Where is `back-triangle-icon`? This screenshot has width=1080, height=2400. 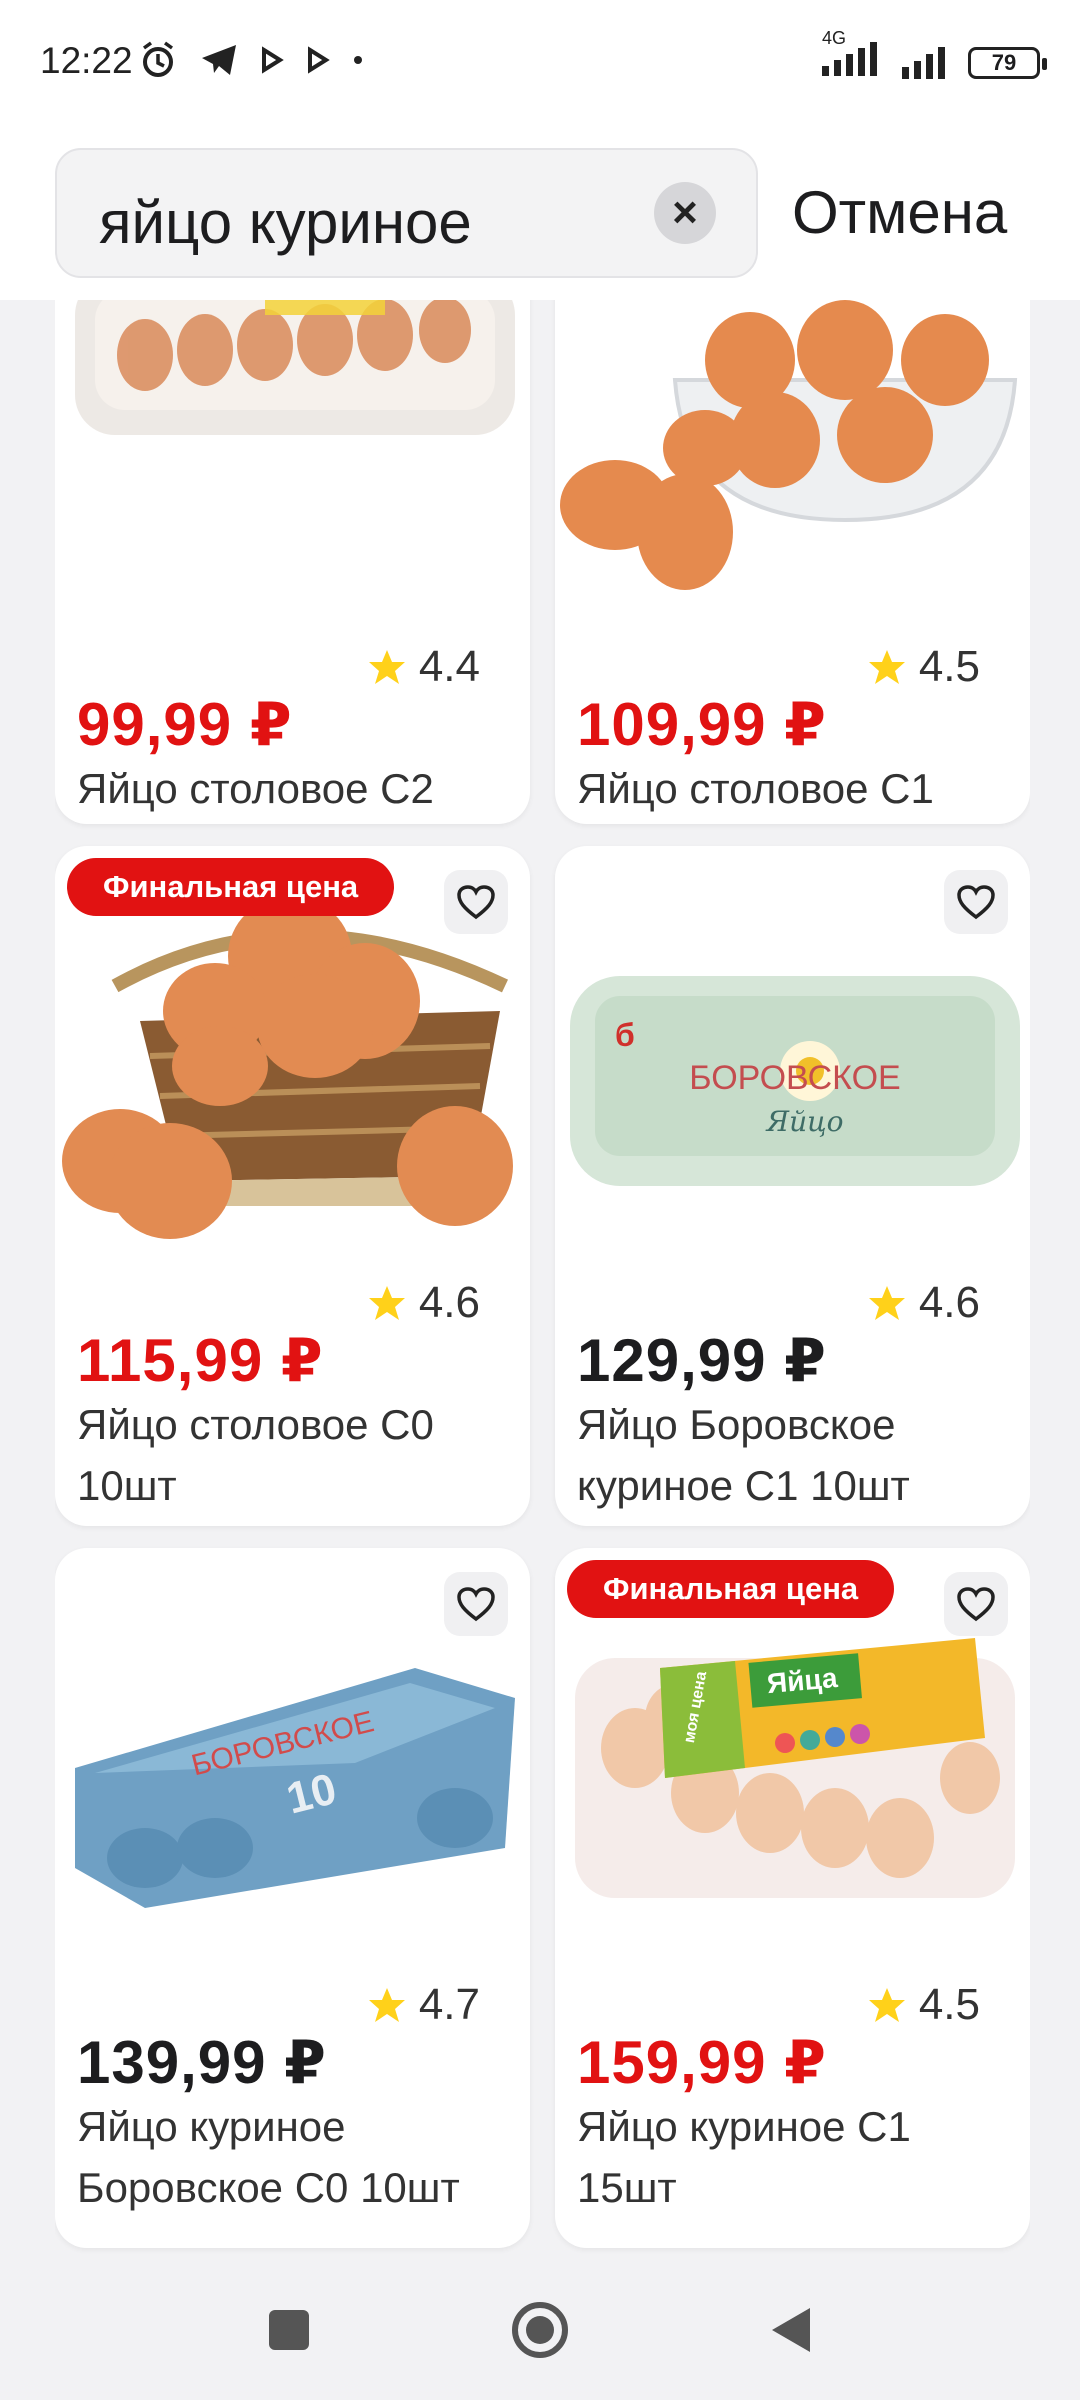 back-triangle-icon is located at coordinates (792, 2330).